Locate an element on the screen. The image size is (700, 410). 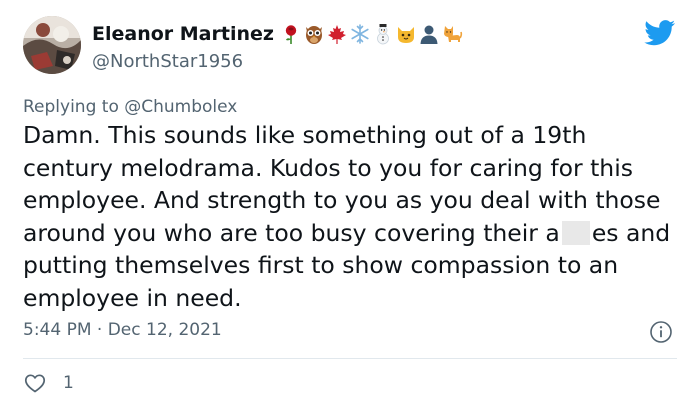
like-count: 1 is located at coordinates (68, 383).